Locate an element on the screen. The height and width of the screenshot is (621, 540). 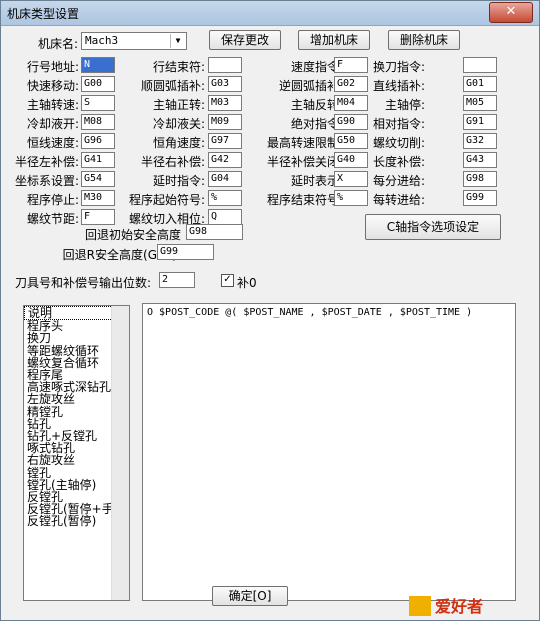
field-label: 程序起始符号: is located at coordinates (166, 200).